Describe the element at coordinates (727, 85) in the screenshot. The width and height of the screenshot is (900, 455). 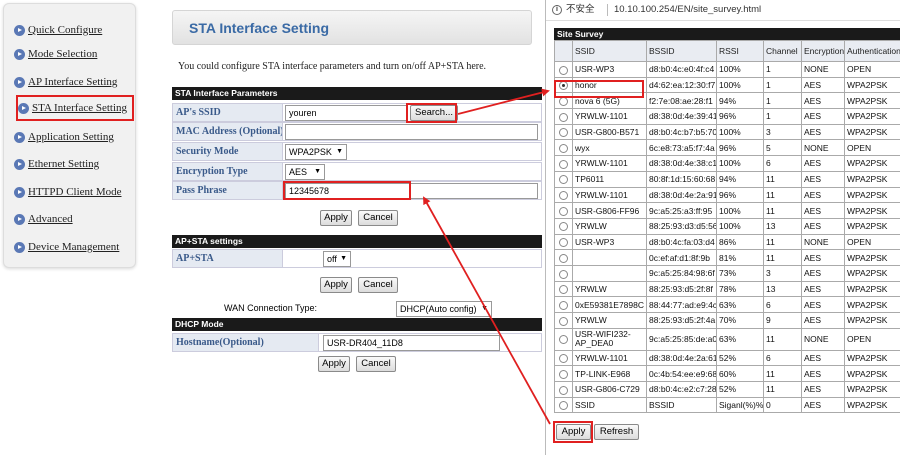
I see `table-row: honor d4:62:ea:12:30:f7 100% 1 AES WPA2PSK` at that location.